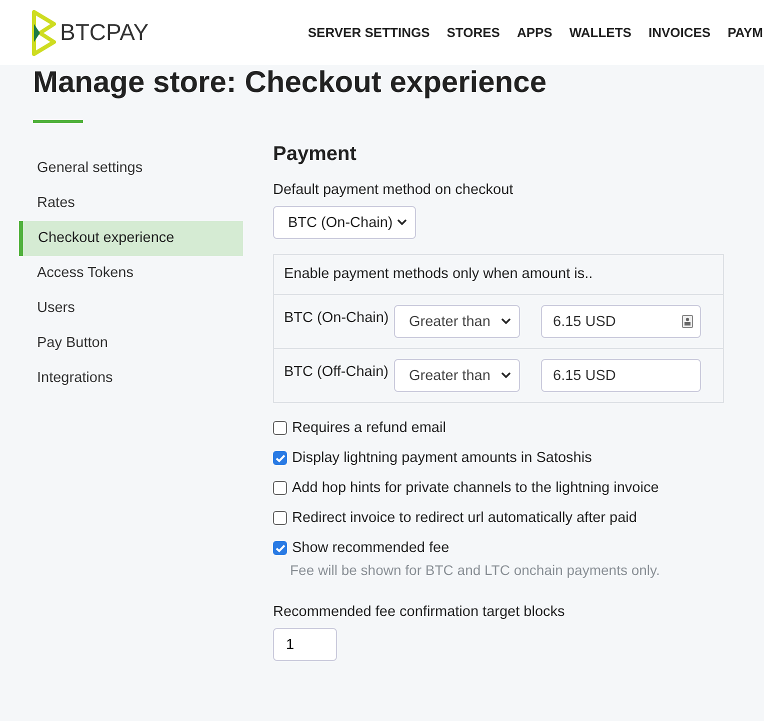 This screenshot has height=721, width=764. Describe the element at coordinates (131, 168) in the screenshot. I see `sidebar-item: General settings` at that location.